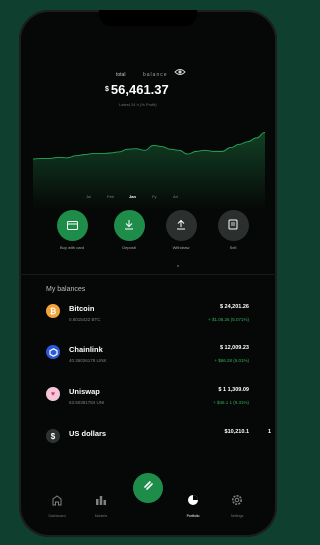  What do you see at coordinates (71, 247) in the screenshot?
I see `action-label: Buy with card` at bounding box center [71, 247].